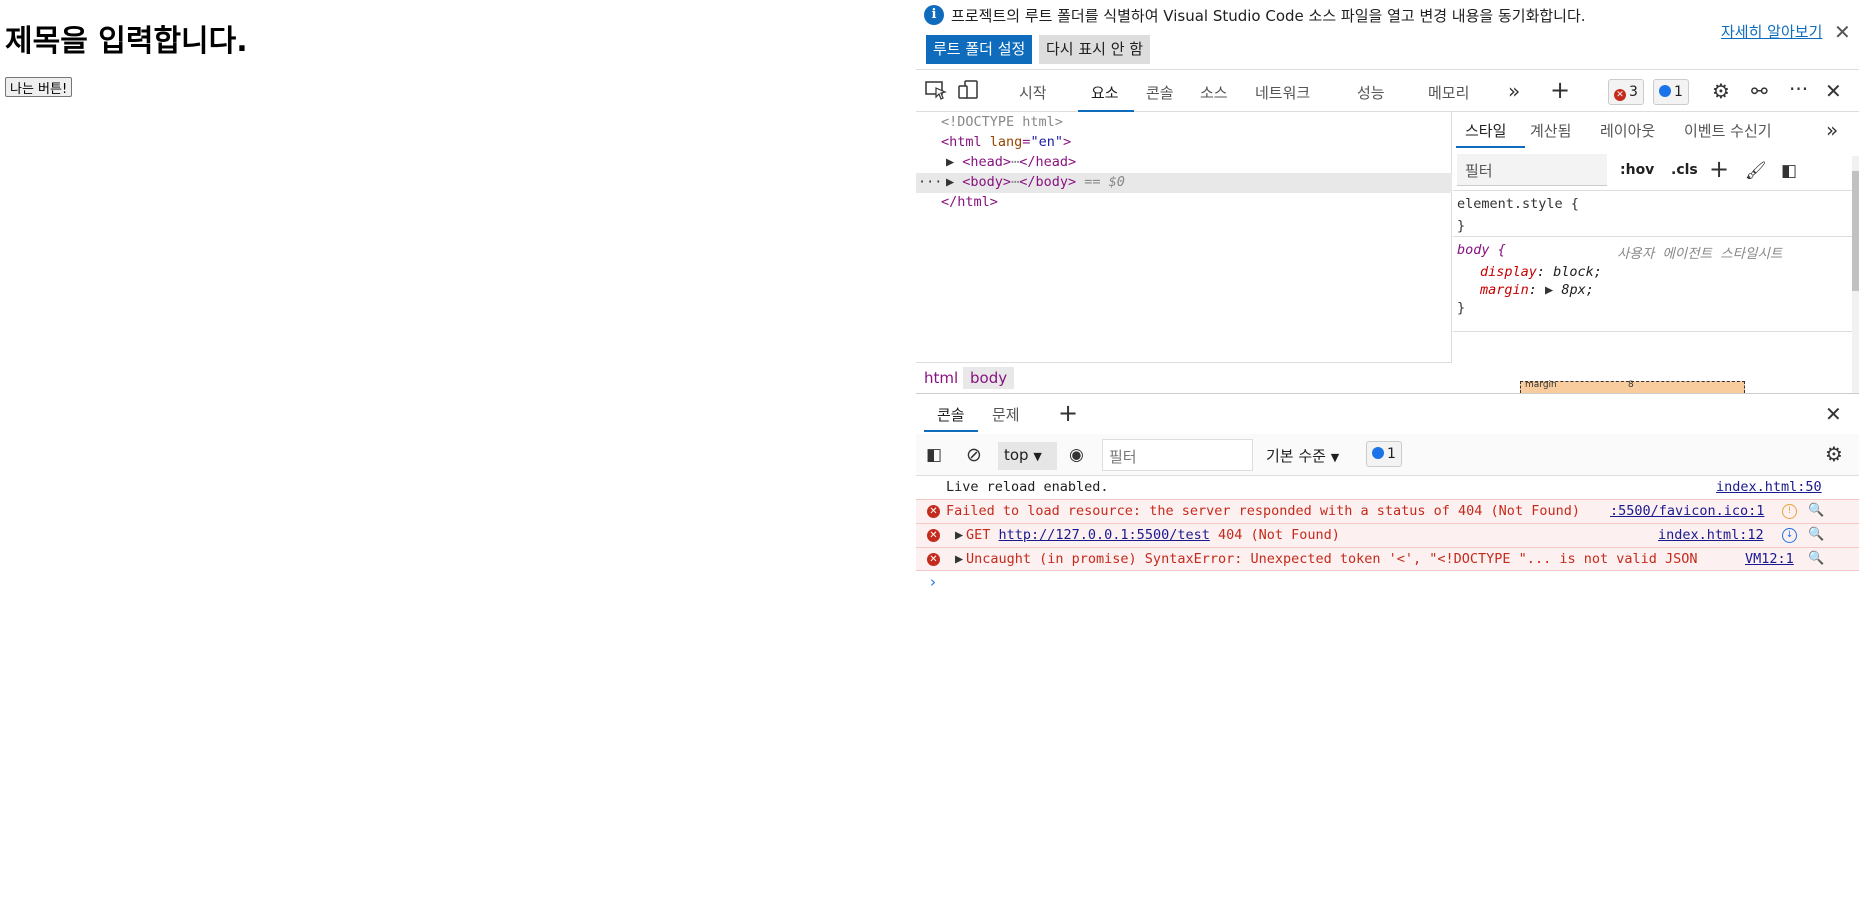 This screenshot has width=1859, height=903. I want to click on box-model-margin: margin 8, so click(1632, 386).